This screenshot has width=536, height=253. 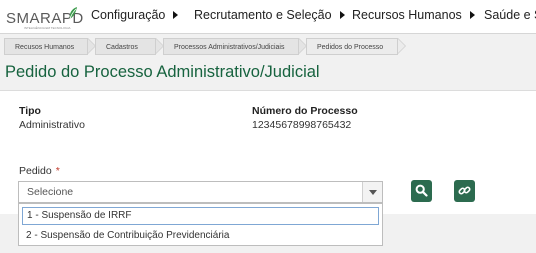 I want to click on search-icon, so click(x=421, y=190).